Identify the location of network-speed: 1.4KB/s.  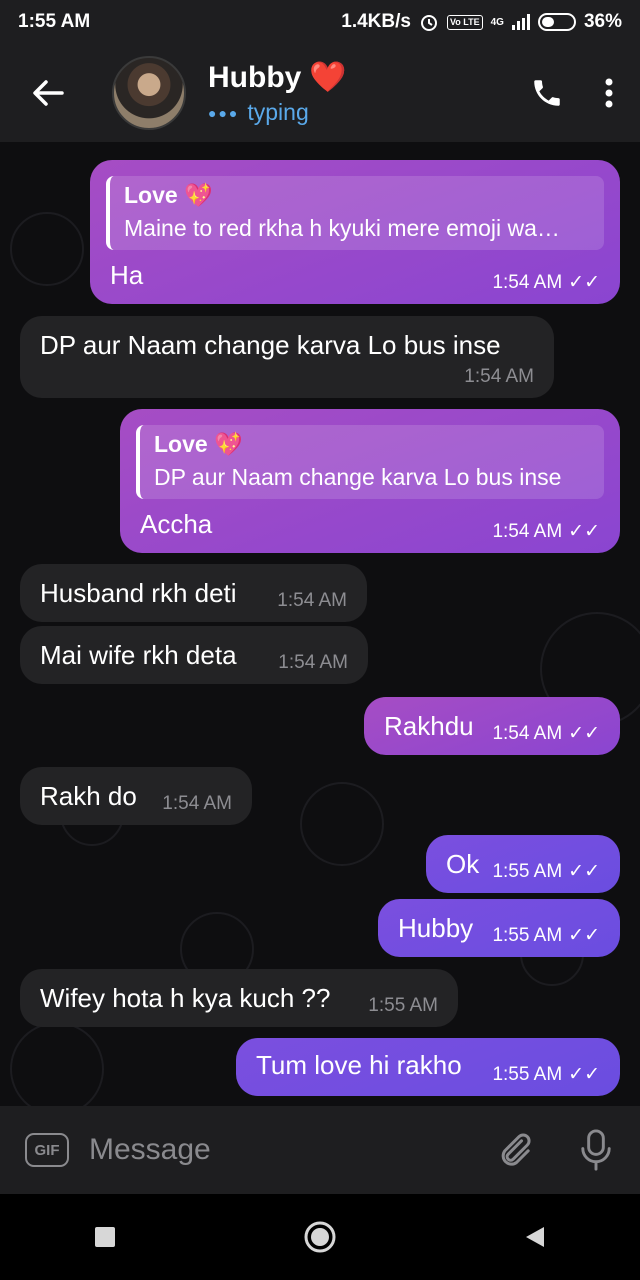
(376, 21).